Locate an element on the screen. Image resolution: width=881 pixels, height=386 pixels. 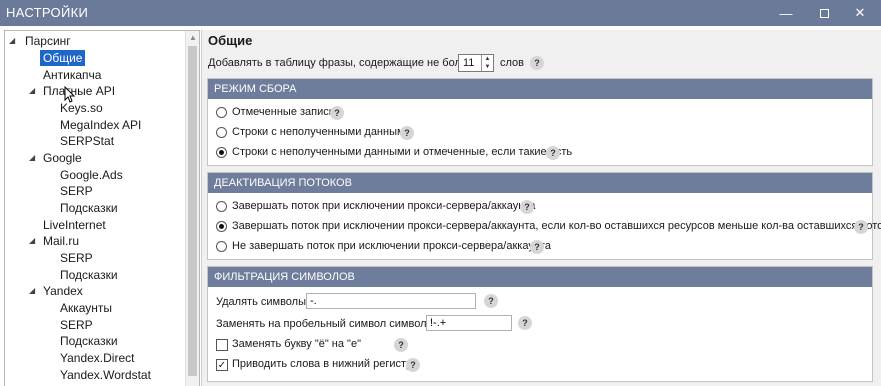
tree-item-label: Google is located at coordinates (62, 158).